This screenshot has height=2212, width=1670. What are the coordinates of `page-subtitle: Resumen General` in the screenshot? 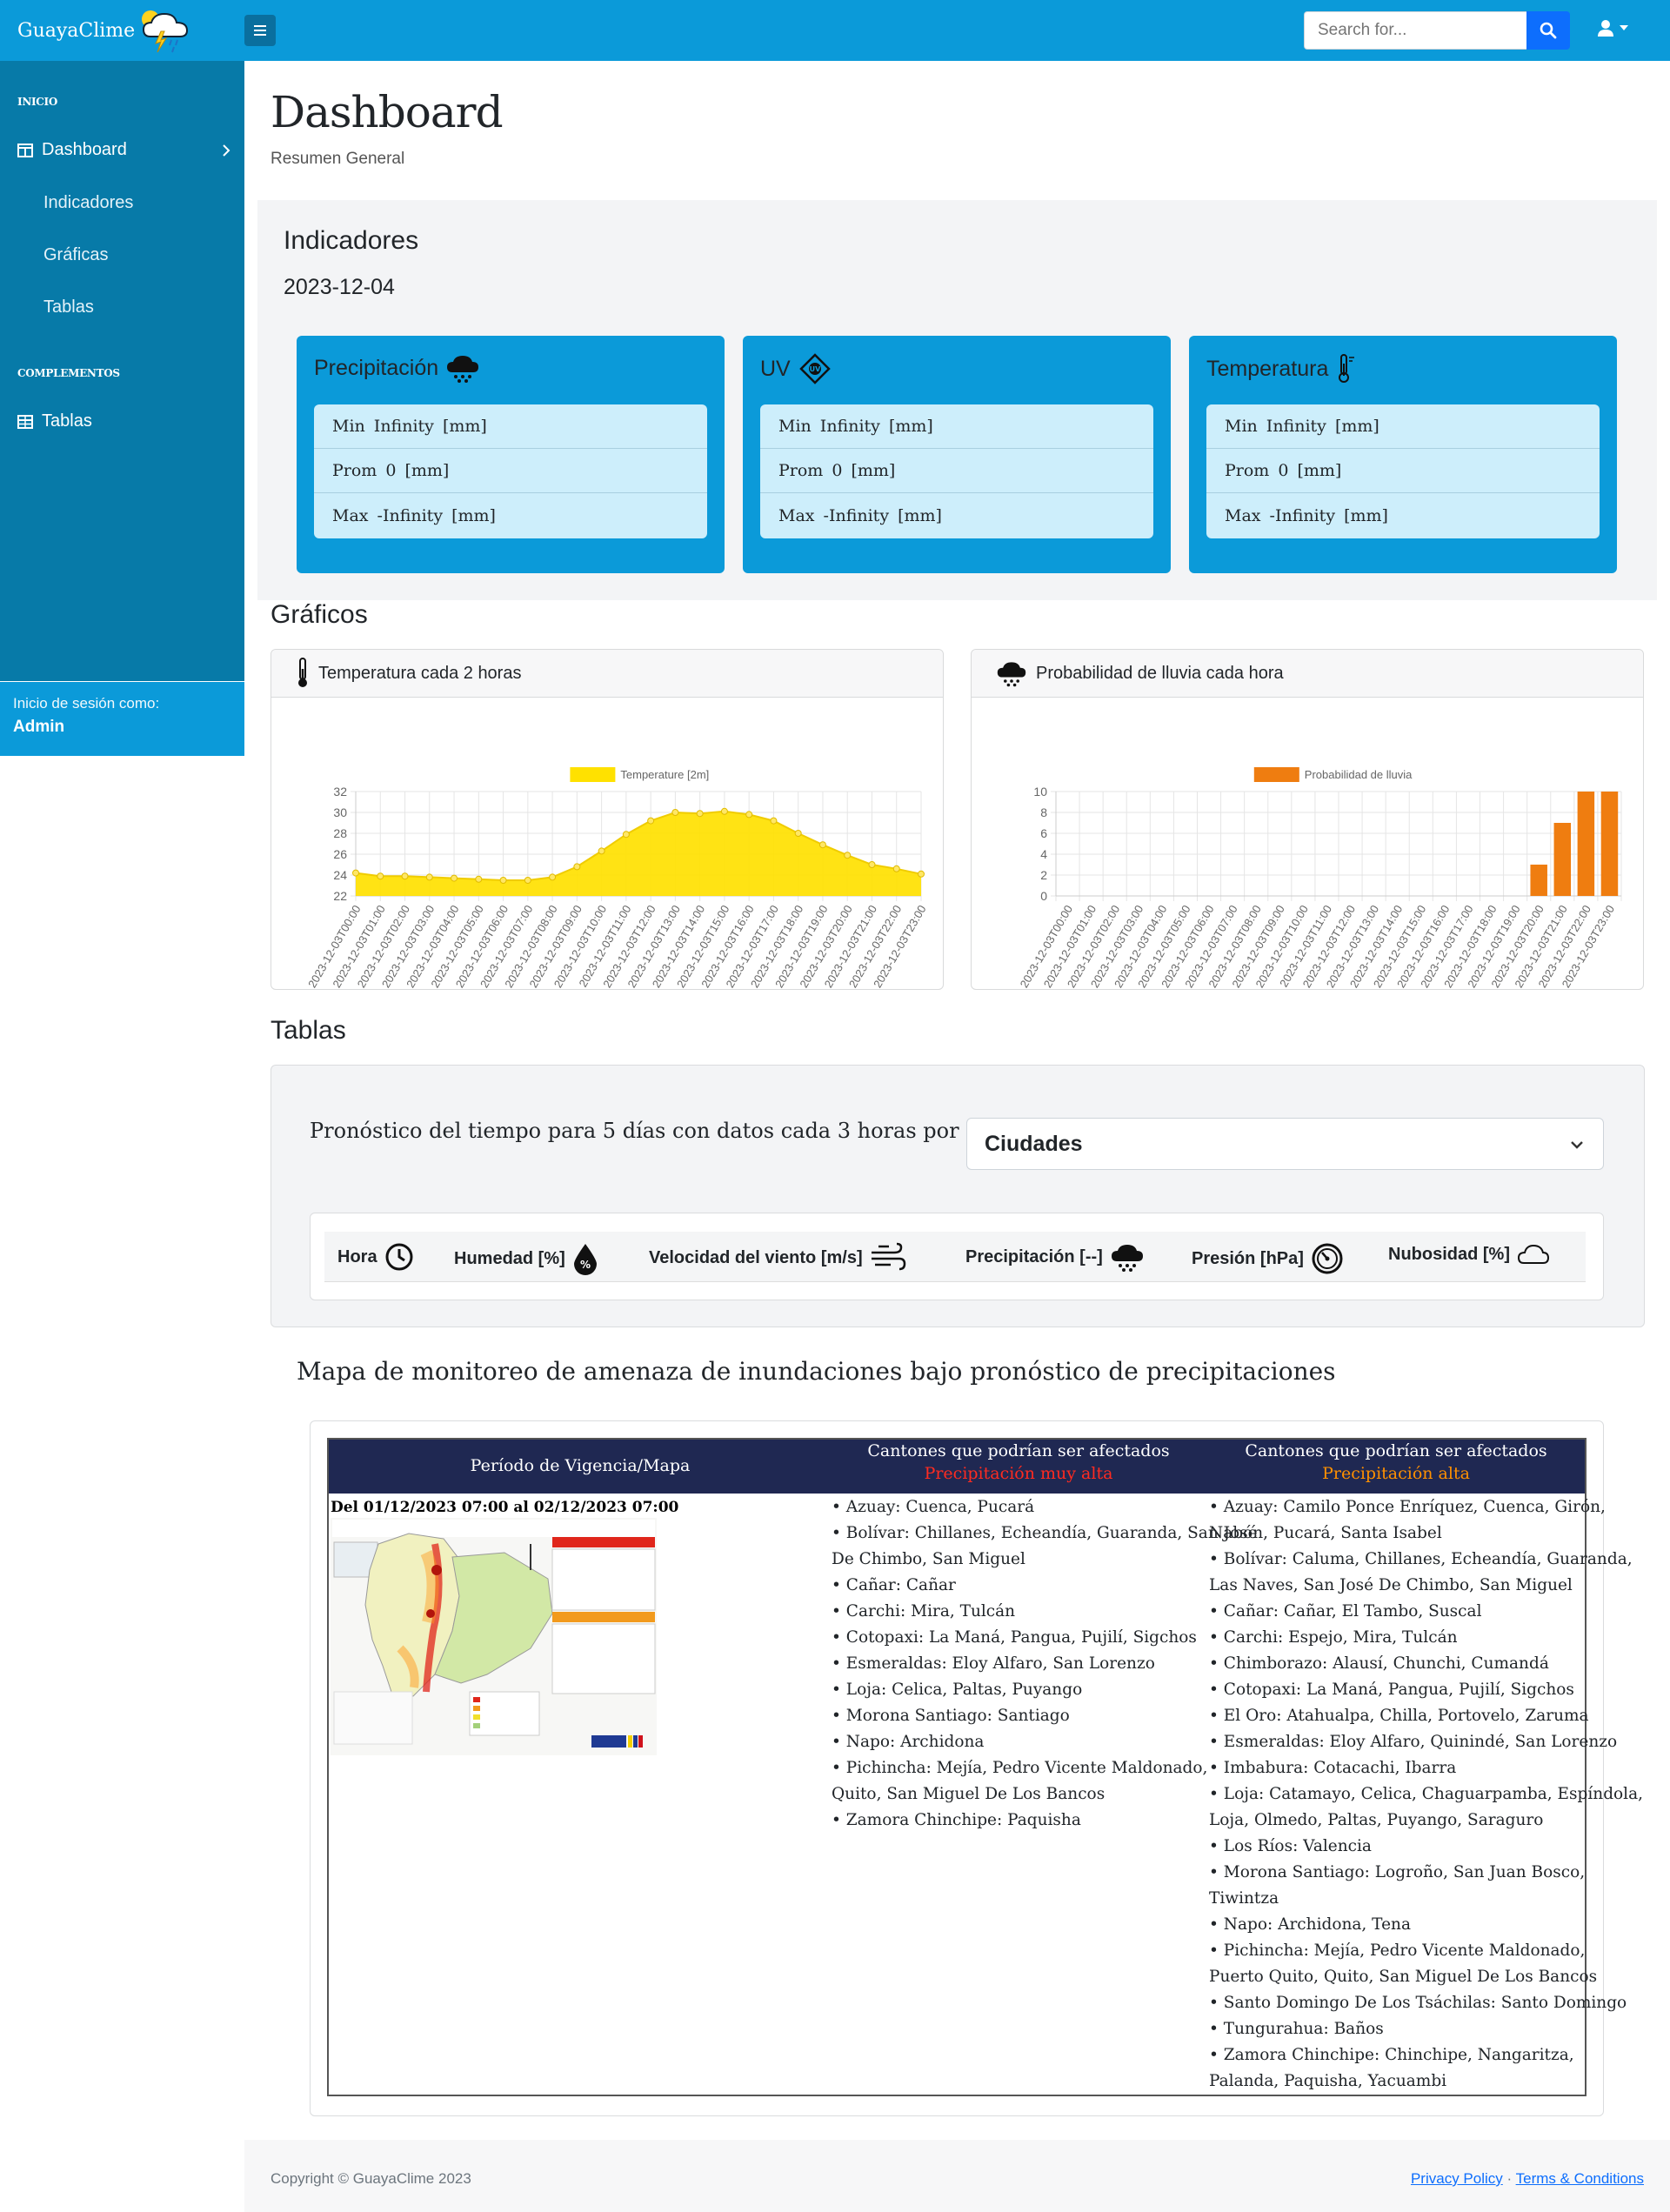 It's located at (338, 159).